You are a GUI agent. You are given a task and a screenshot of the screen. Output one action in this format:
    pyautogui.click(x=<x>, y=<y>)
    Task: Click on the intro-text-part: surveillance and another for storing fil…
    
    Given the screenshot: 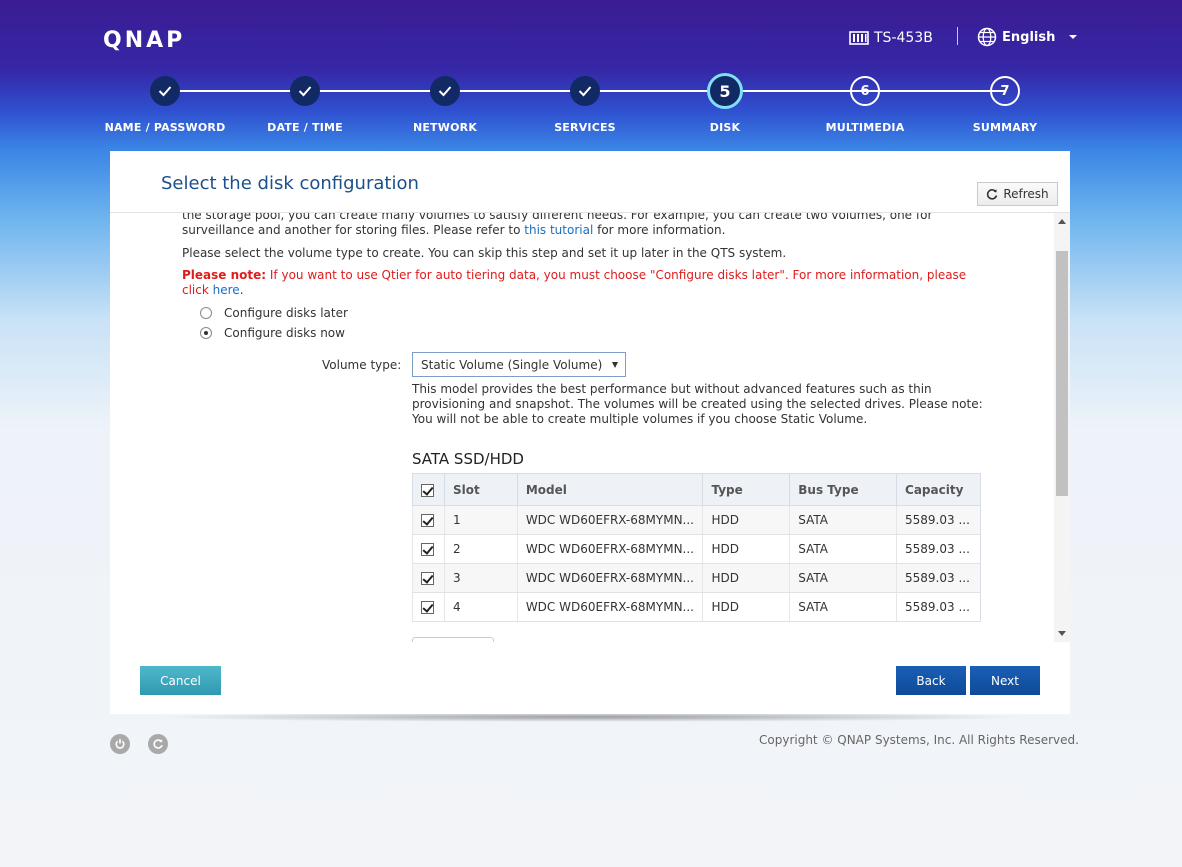 What is the action you would take?
    pyautogui.click(x=353, y=230)
    